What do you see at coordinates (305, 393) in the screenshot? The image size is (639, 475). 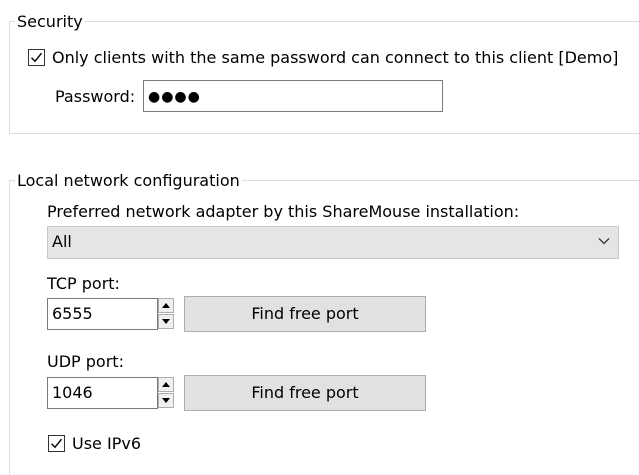 I see `udp-find-free-port-button: Find free port` at bounding box center [305, 393].